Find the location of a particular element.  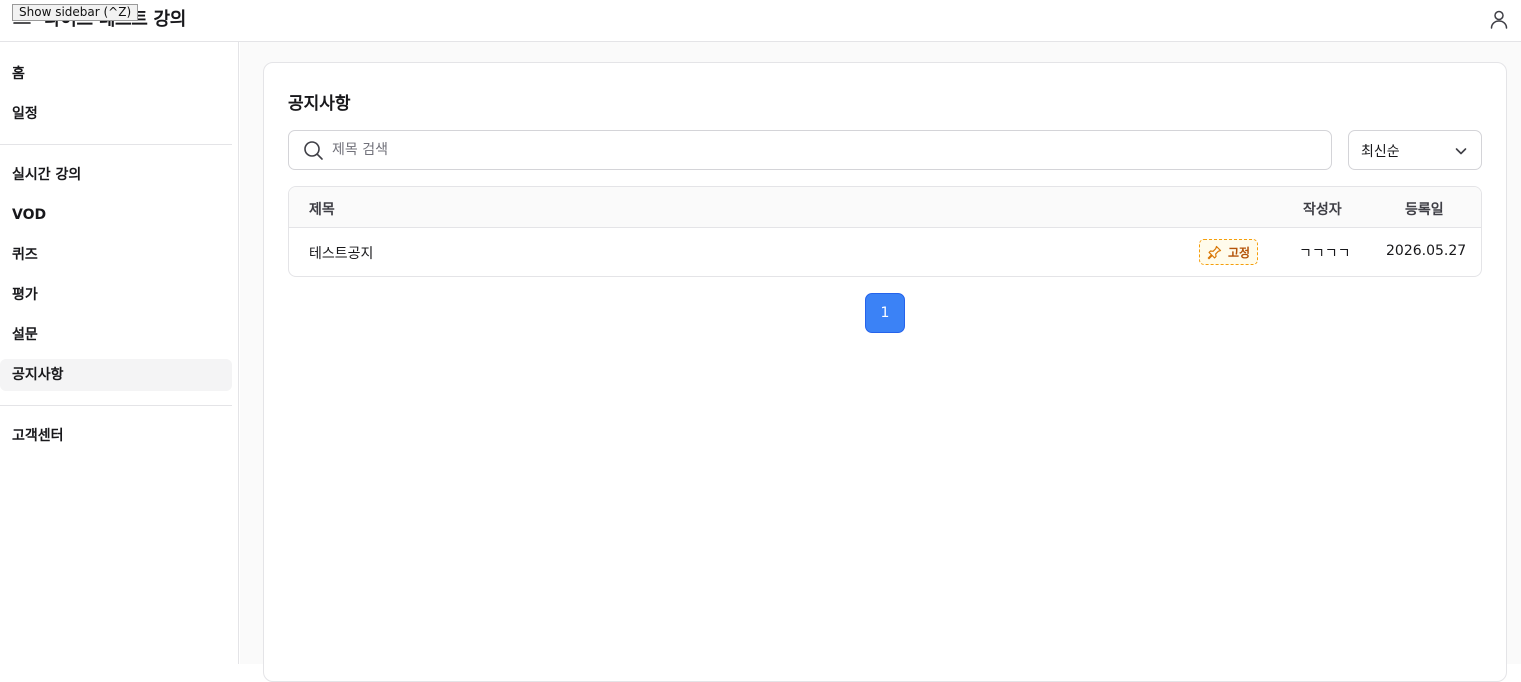

header-author: 작성자 is located at coordinates (1322, 209).